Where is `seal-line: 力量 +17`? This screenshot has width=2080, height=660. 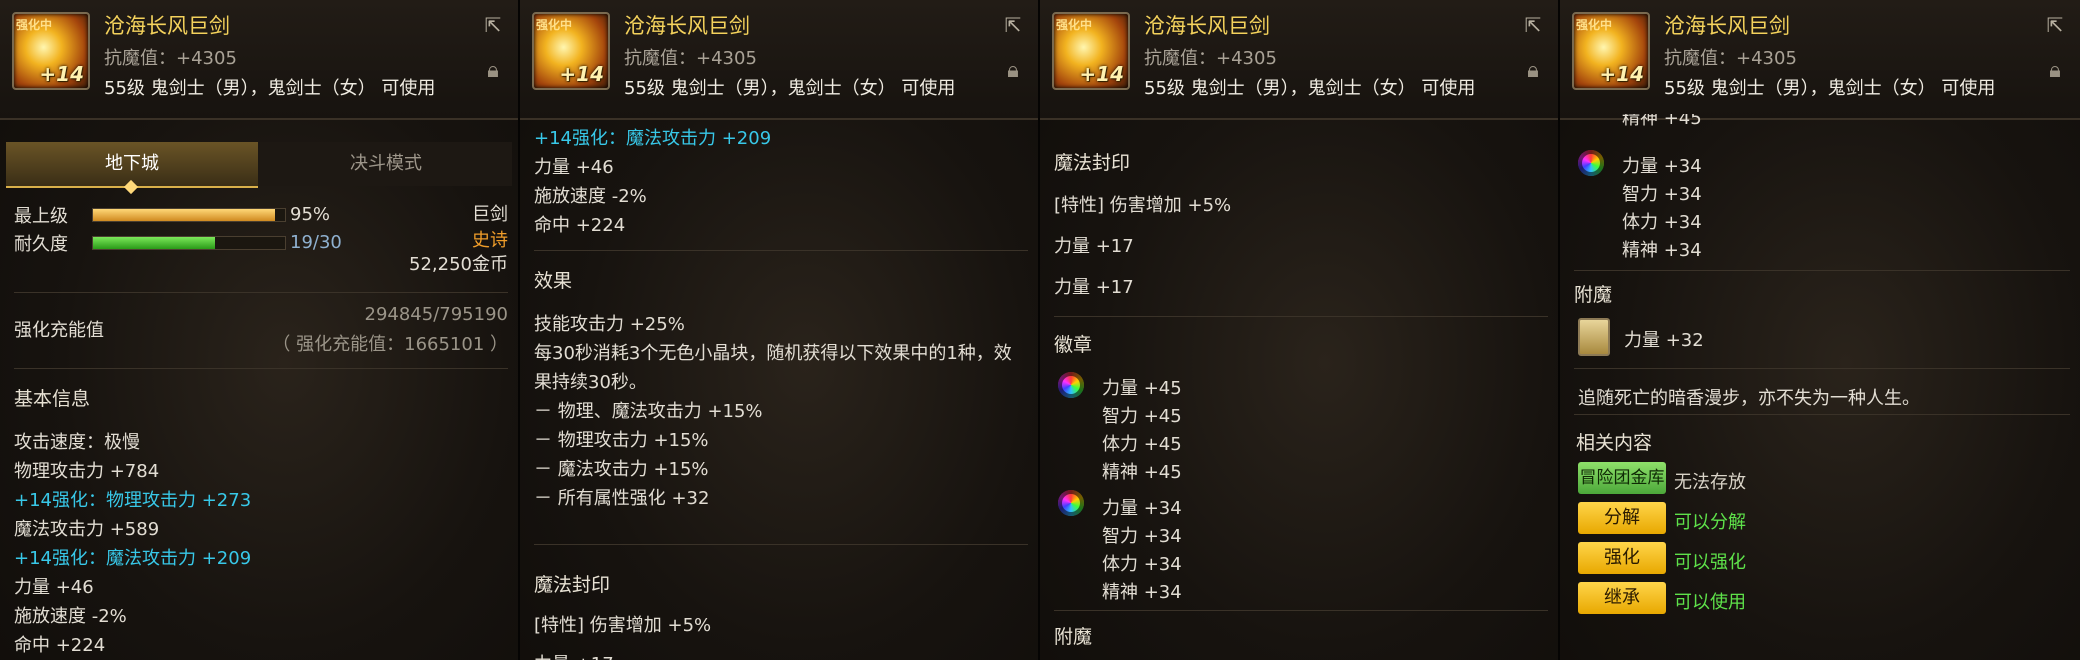
seal-line: 力量 +17 is located at coordinates (1094, 246).